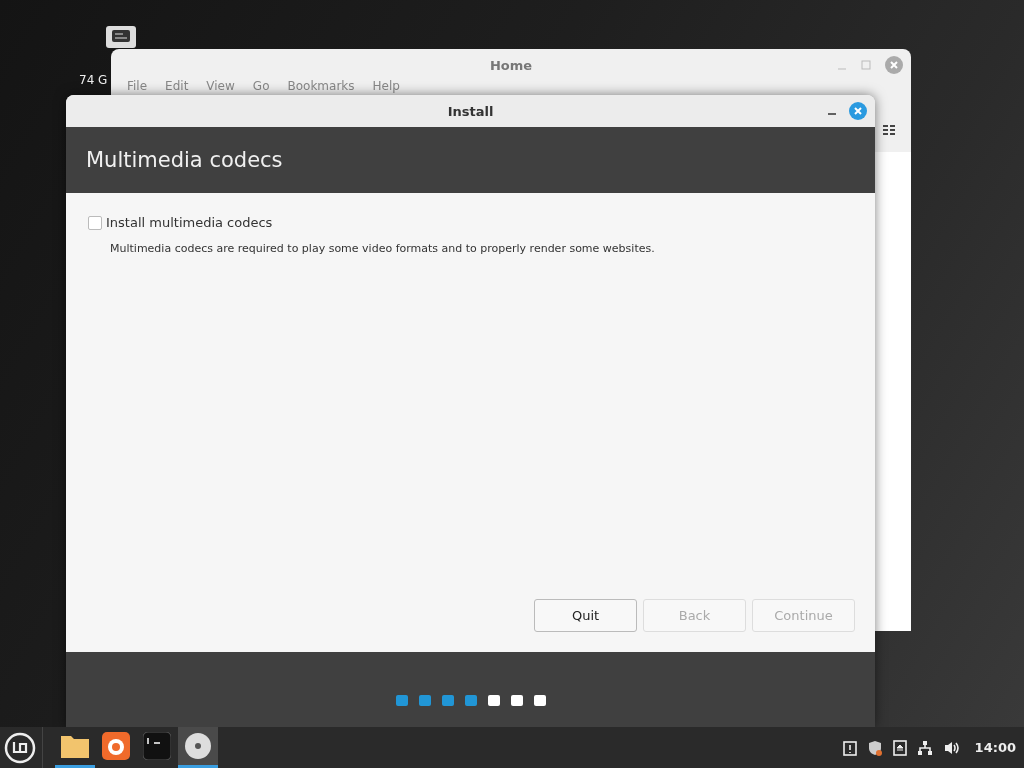 This screenshot has width=1024, height=768. What do you see at coordinates (511, 65) in the screenshot?
I see `window-title: Home` at bounding box center [511, 65].